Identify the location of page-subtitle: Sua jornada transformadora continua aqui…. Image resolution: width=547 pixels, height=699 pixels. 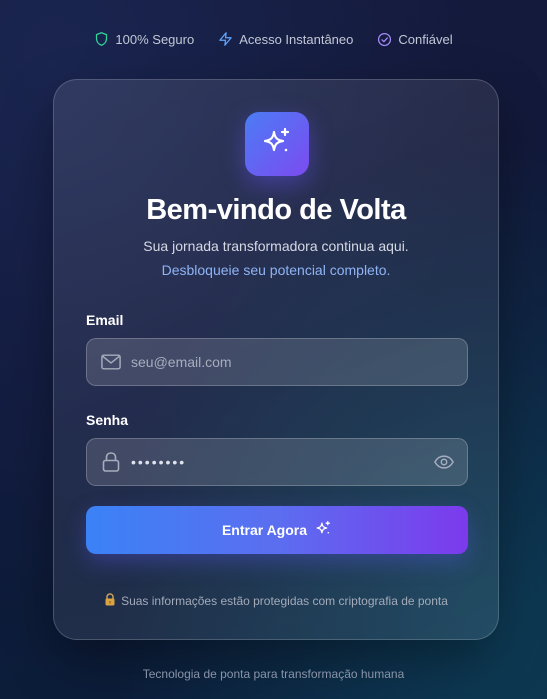
(276, 246).